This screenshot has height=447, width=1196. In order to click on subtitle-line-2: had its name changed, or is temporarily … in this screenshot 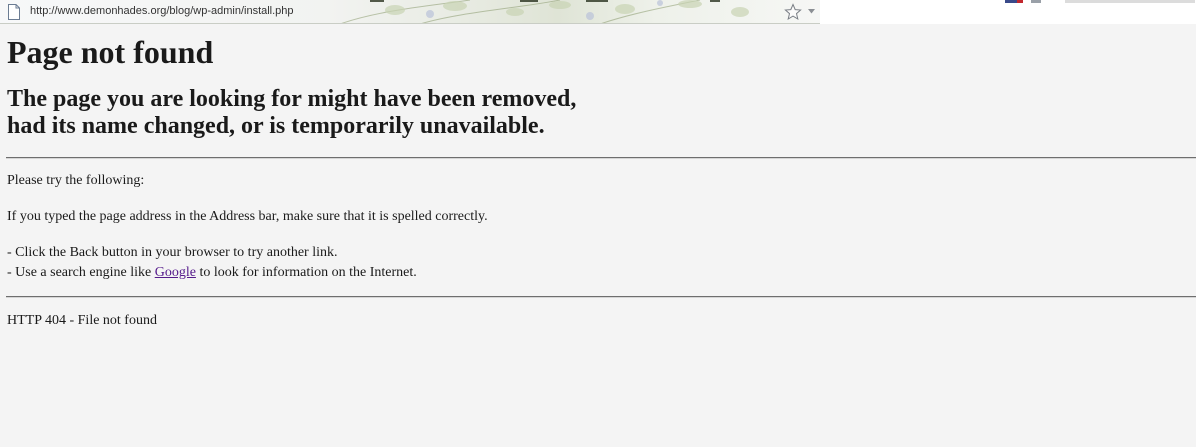, I will do `click(276, 126)`.